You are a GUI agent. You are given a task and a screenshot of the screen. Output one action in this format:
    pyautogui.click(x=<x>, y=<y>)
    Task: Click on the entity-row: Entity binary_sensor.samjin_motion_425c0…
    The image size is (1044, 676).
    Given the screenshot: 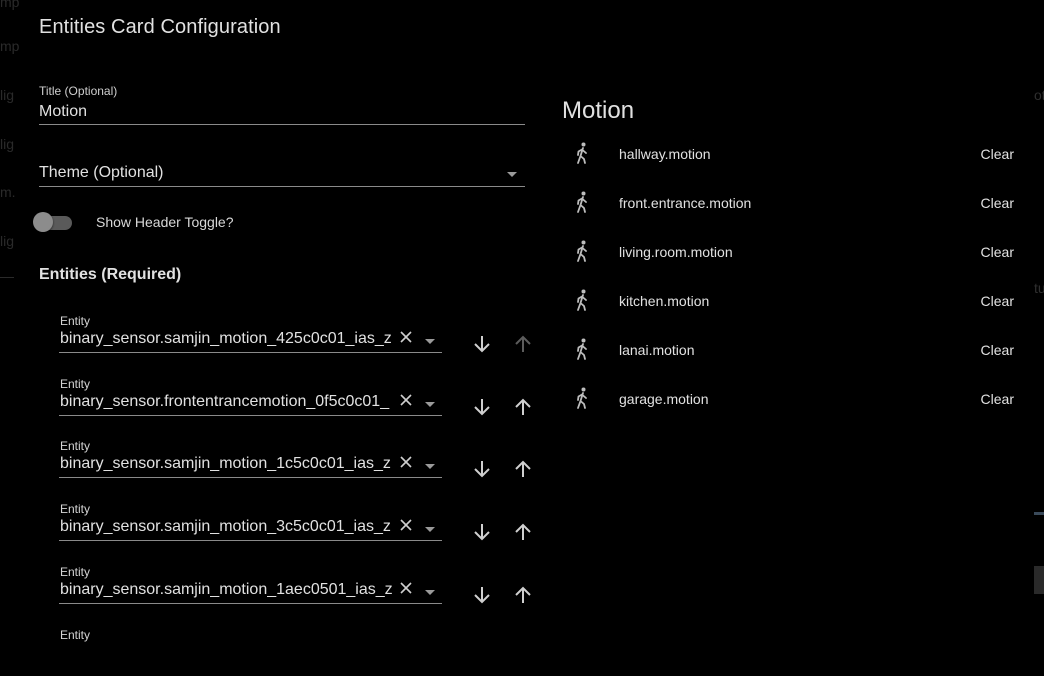 What is the action you would take?
    pyautogui.click(x=295, y=338)
    